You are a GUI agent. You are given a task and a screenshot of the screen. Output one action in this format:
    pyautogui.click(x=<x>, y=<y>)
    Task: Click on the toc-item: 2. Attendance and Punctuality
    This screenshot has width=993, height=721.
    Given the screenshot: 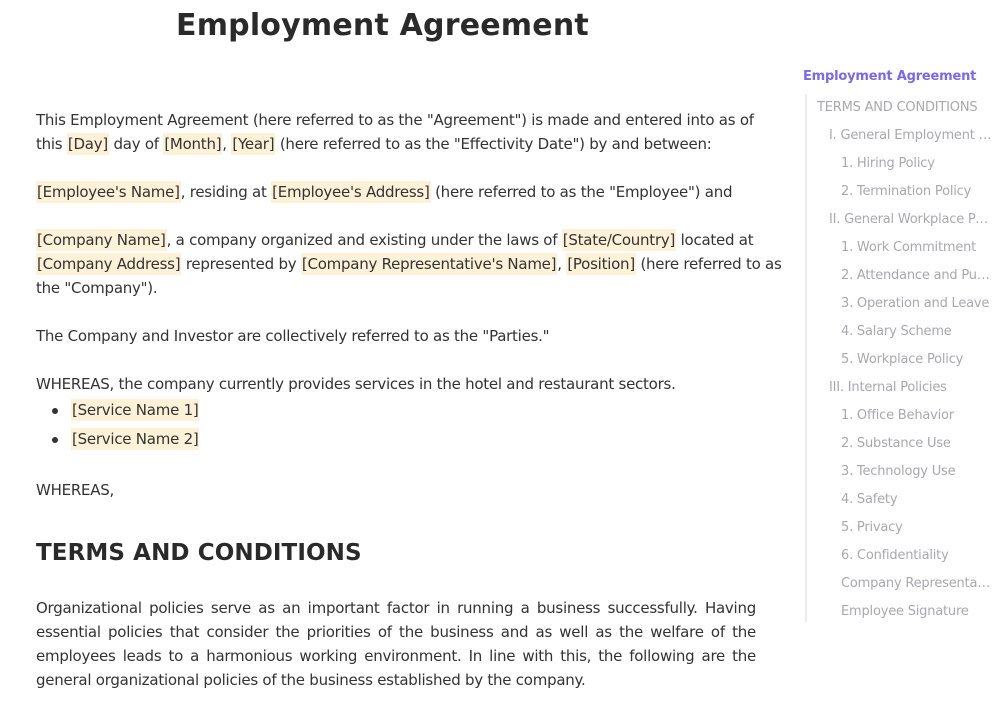 What is the action you would take?
    pyautogui.click(x=898, y=276)
    